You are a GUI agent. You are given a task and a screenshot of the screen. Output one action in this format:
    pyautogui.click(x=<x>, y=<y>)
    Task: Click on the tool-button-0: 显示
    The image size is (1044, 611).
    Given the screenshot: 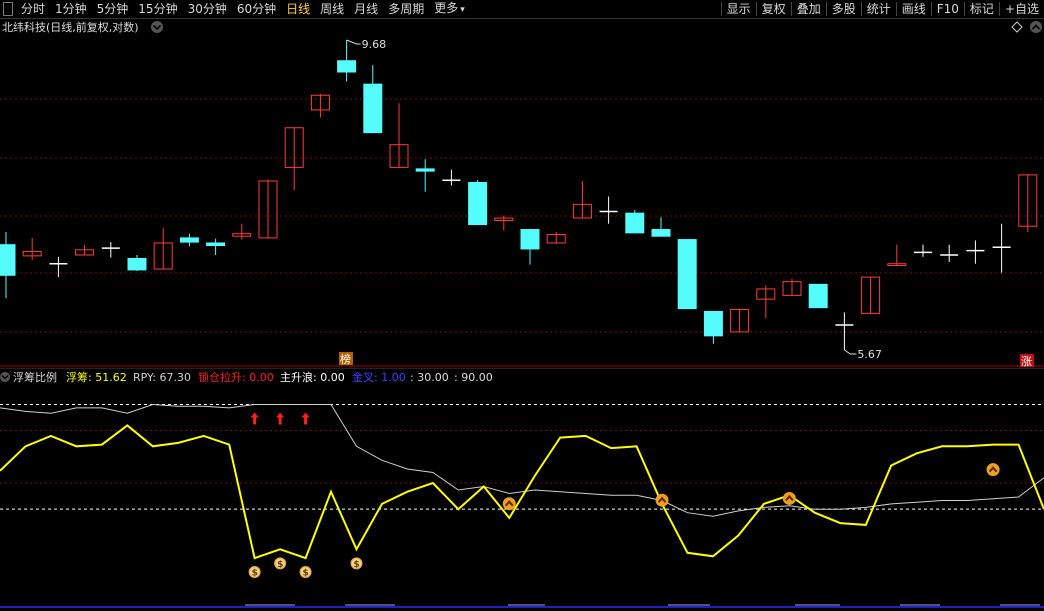 What is the action you would take?
    pyautogui.click(x=739, y=9)
    